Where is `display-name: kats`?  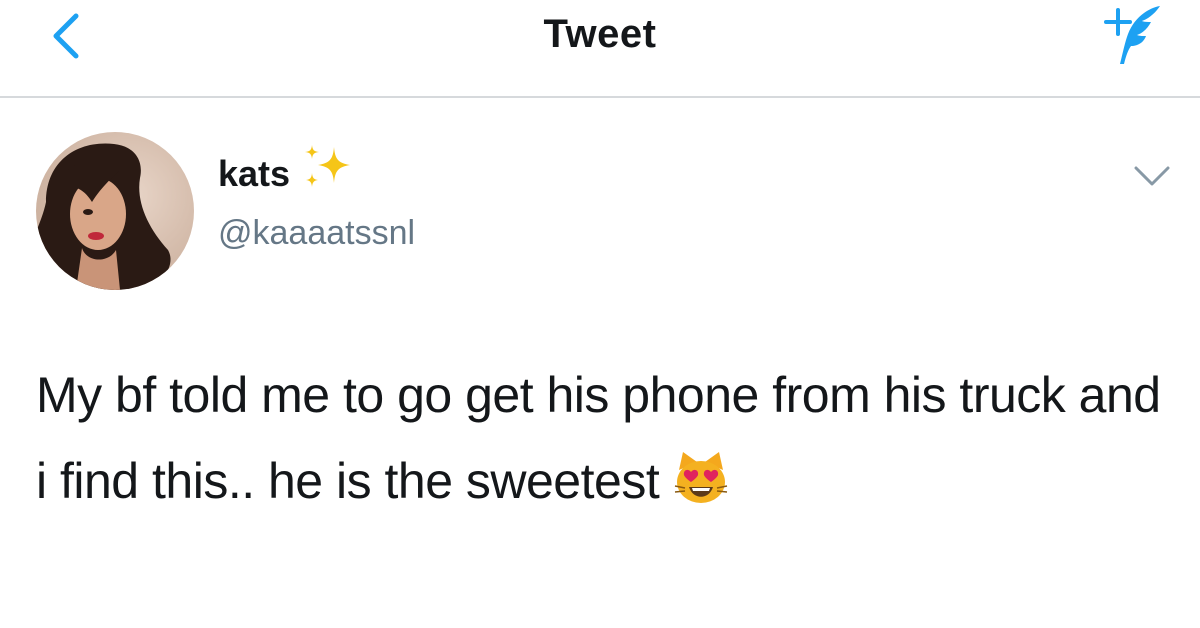 display-name: kats is located at coordinates (254, 174).